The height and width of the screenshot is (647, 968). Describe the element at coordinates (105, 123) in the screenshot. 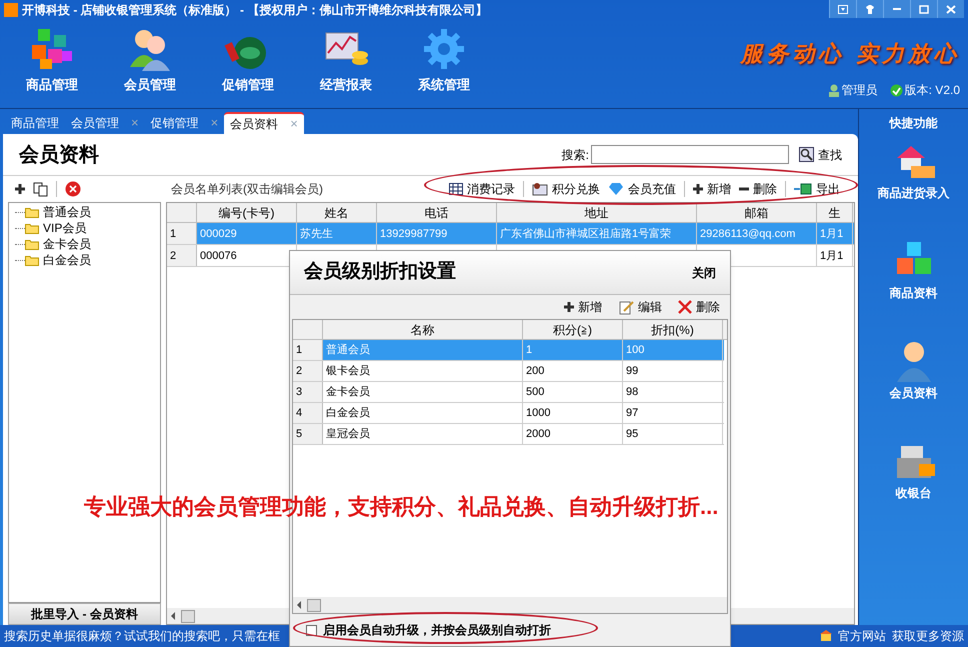

I see `tab: 会员管理 ×` at that location.